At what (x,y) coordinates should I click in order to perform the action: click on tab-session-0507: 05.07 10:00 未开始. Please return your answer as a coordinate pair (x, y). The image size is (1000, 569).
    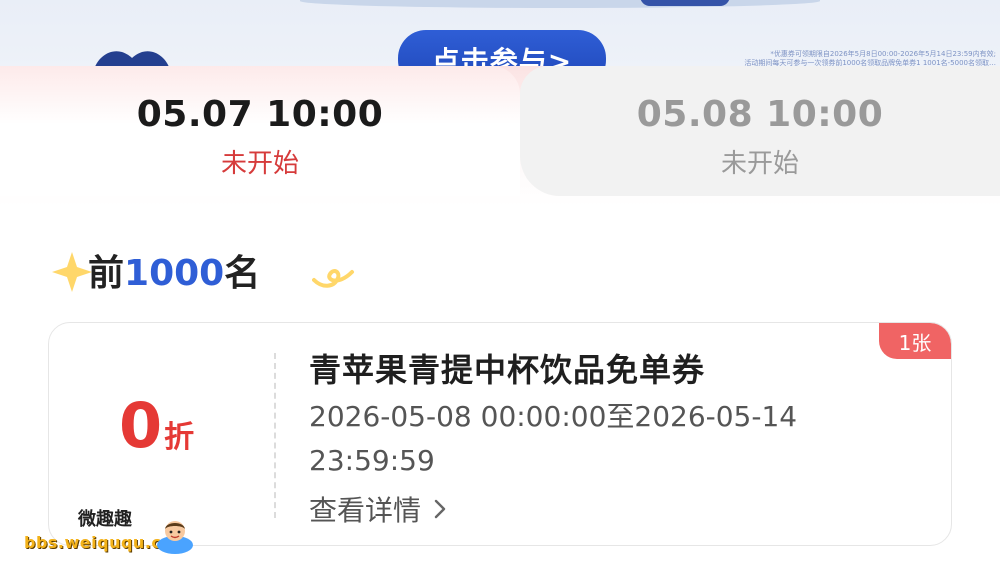
    Looking at the image, I should click on (260, 131).